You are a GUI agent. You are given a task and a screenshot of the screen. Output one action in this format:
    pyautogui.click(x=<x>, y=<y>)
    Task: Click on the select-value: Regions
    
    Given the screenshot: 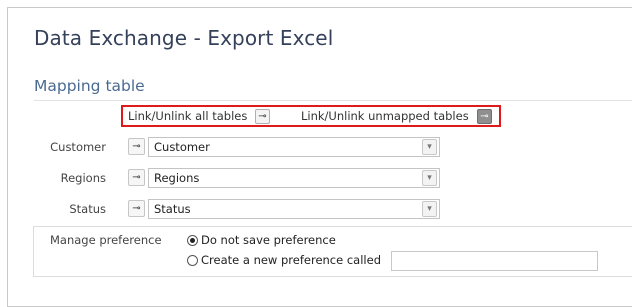 What is the action you would take?
    pyautogui.click(x=177, y=178)
    